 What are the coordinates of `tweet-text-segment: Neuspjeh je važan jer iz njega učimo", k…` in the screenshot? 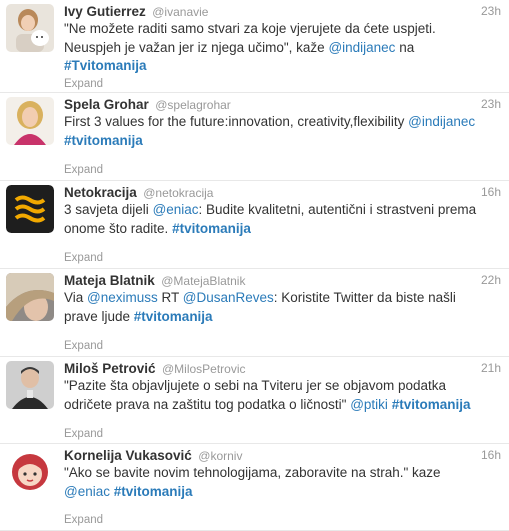 It's located at (196, 47).